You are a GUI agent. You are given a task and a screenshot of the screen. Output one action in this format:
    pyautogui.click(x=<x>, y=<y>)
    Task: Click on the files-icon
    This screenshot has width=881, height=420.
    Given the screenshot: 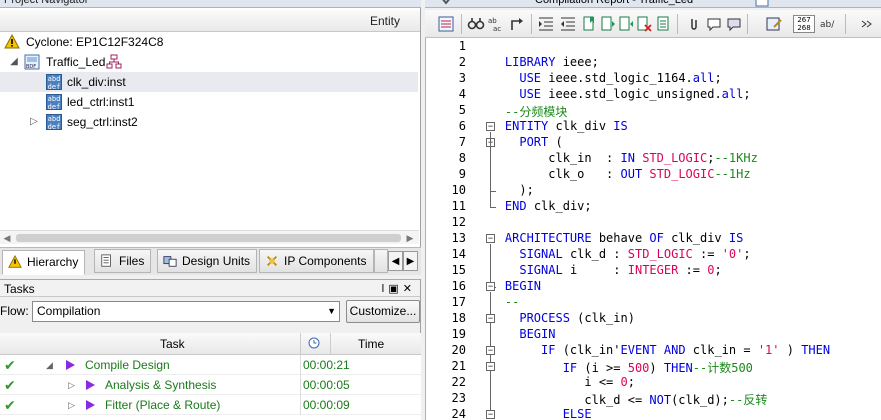 What is the action you would take?
    pyautogui.click(x=106, y=260)
    